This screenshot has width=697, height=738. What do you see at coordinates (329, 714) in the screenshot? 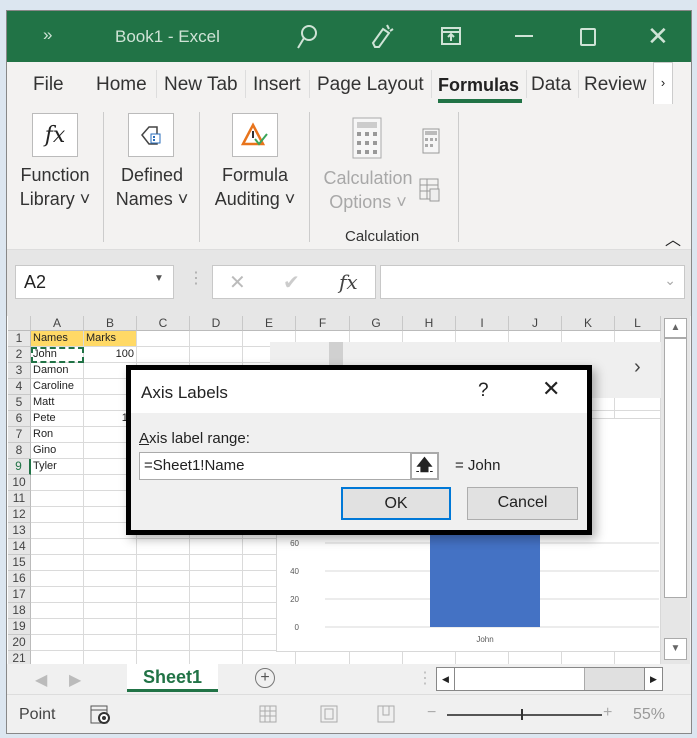
I see `page-layout-view-icon` at bounding box center [329, 714].